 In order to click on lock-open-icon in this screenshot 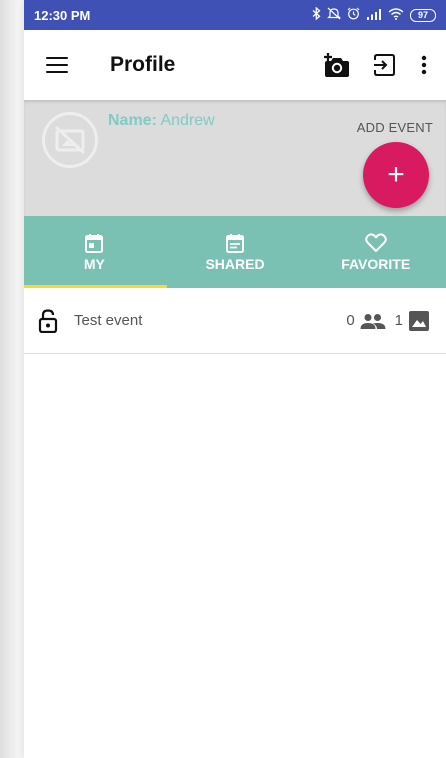, I will do `click(49, 320)`.